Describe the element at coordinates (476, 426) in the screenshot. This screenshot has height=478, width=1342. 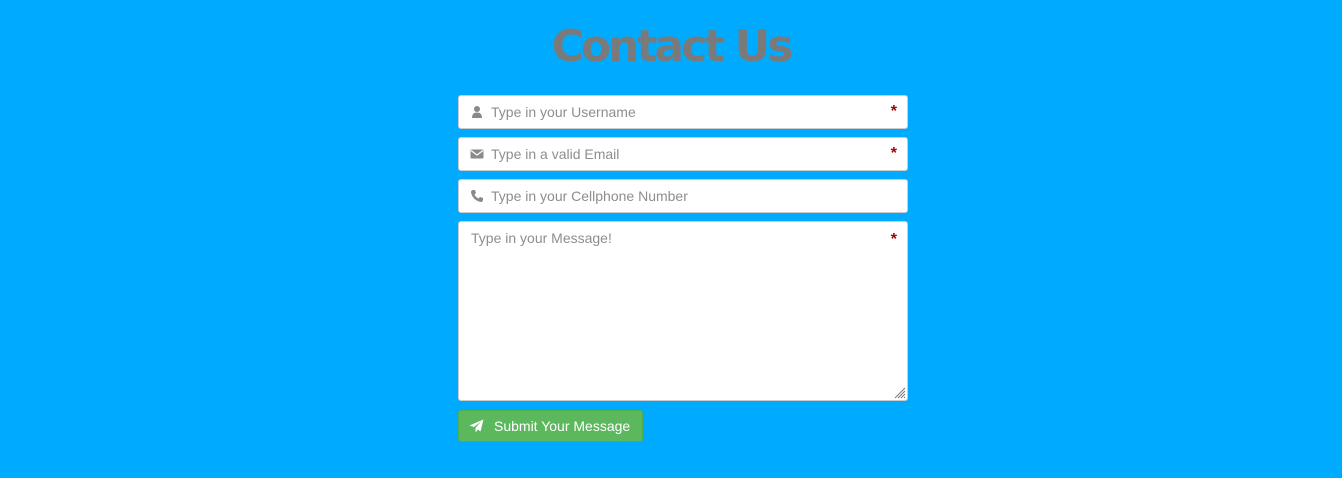
I see `paper-plane-icon` at that location.